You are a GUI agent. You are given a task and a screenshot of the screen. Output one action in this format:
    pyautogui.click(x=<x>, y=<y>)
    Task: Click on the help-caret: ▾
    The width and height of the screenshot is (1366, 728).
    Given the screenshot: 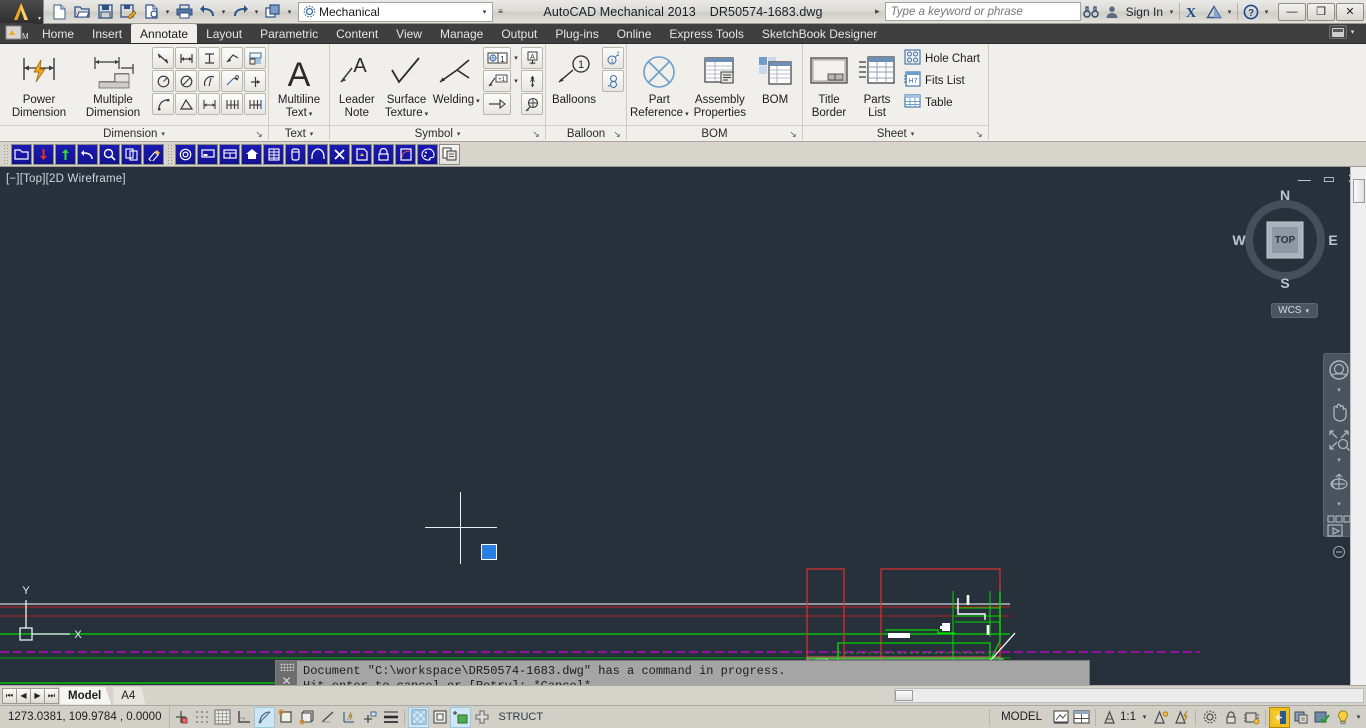 What is the action you would take?
    pyautogui.click(x=1266, y=12)
    